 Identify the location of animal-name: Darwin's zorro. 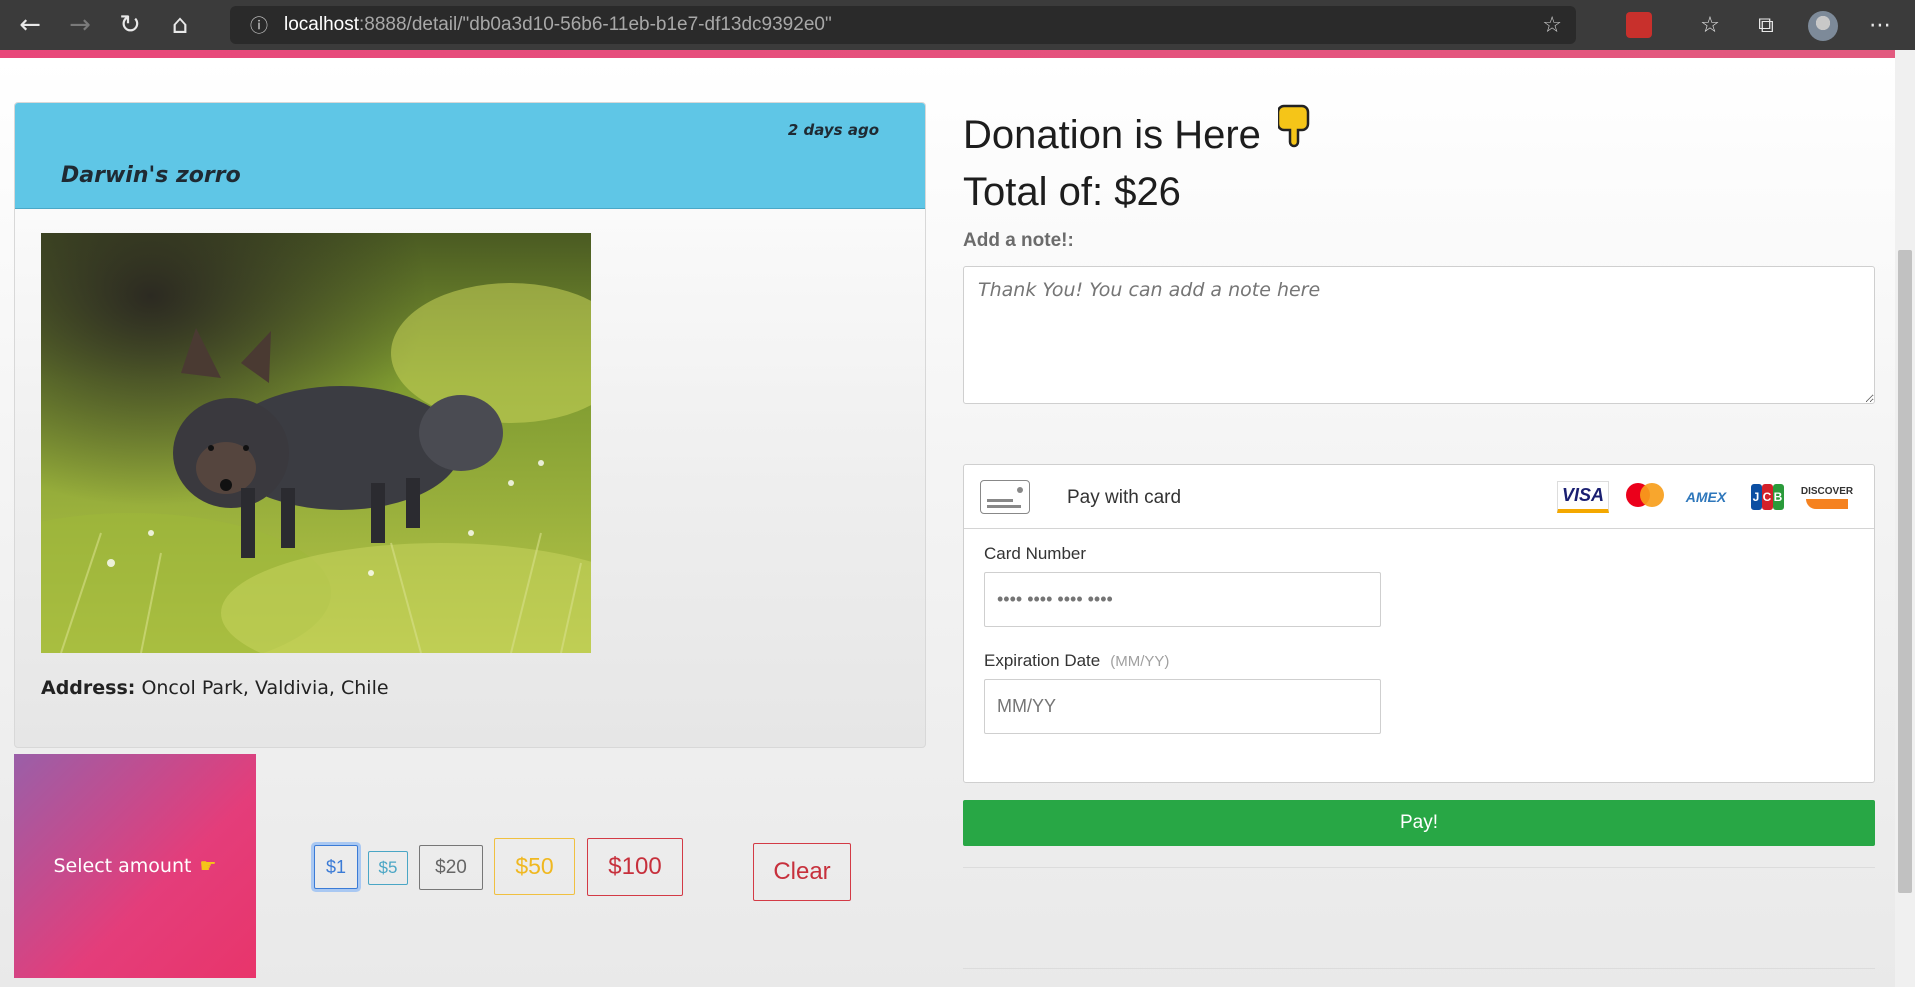
(151, 175).